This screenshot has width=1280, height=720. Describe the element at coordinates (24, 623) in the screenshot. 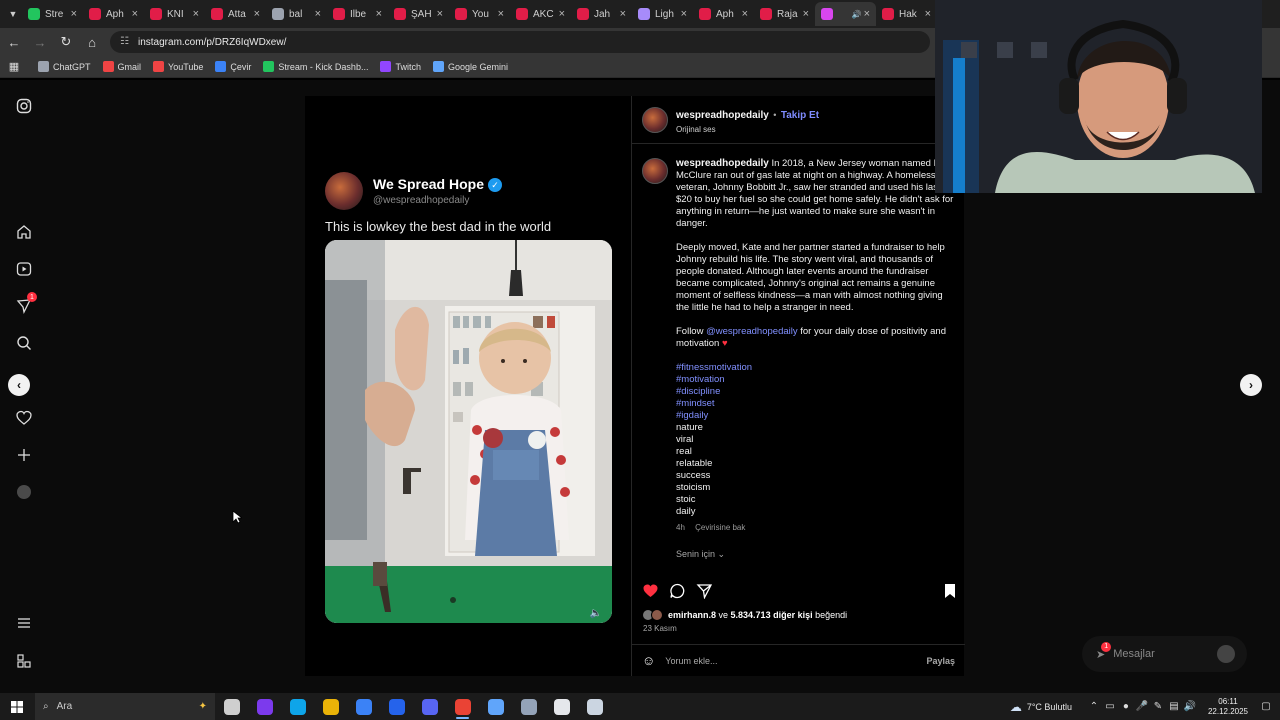

I see `menu-icon` at that location.